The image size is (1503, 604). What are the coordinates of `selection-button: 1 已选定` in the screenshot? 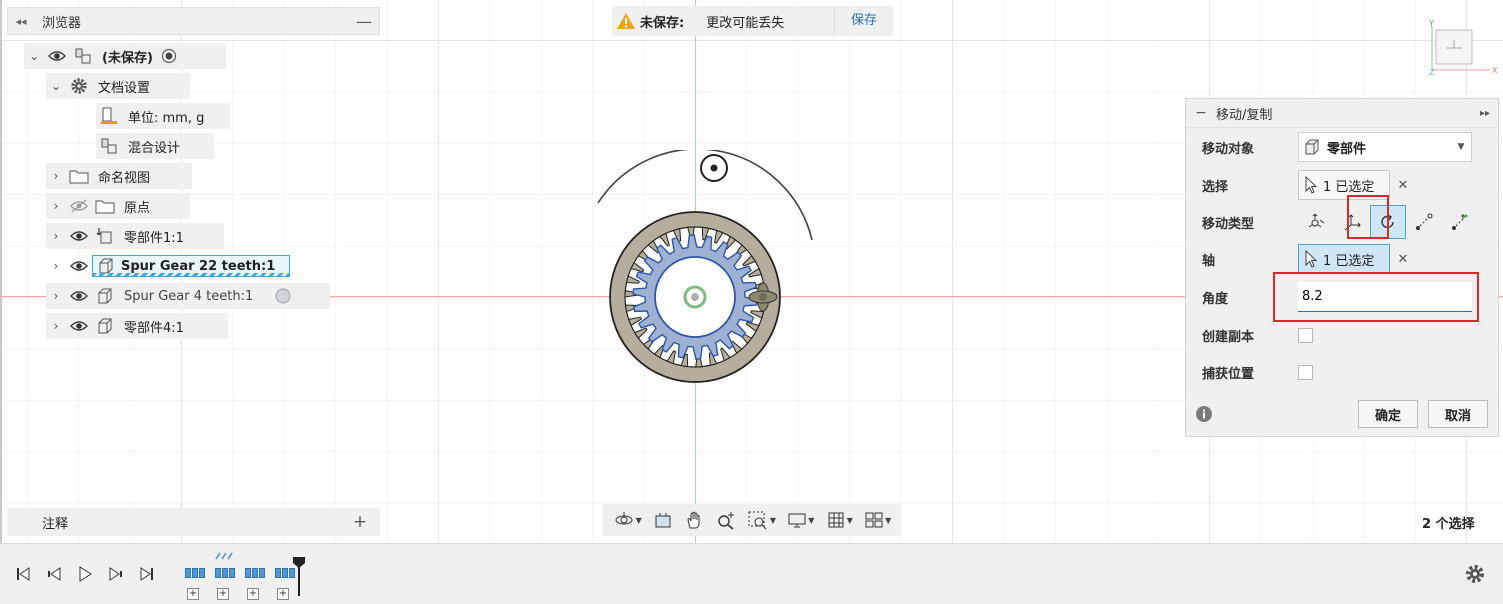 It's located at (1344, 185).